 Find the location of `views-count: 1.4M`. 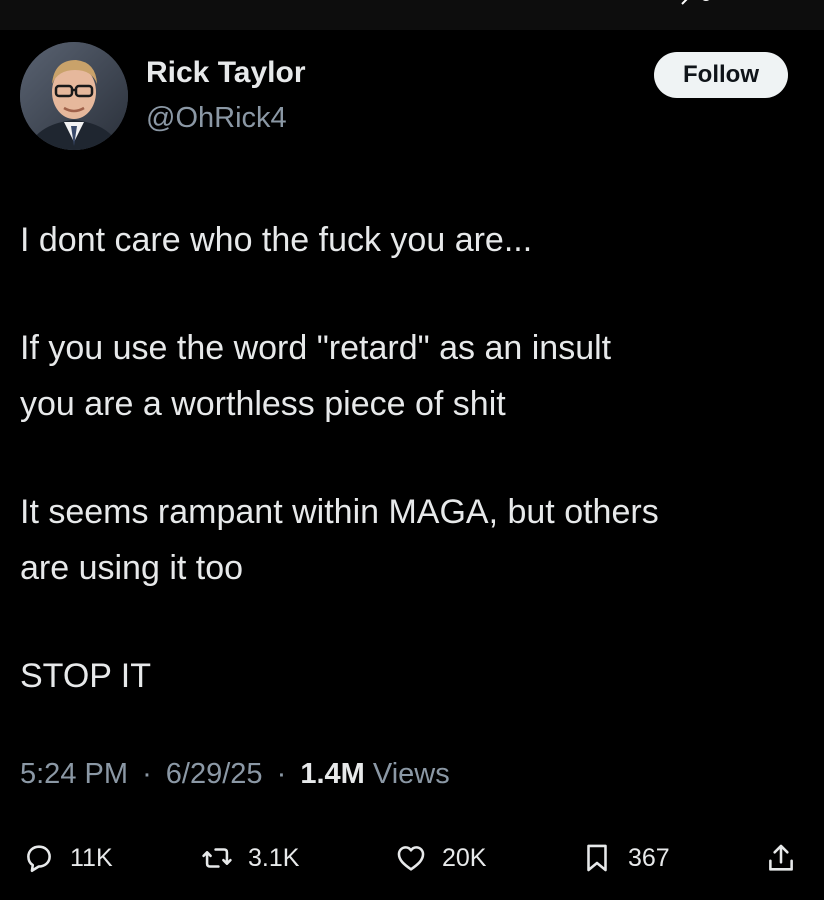

views-count: 1.4M is located at coordinates (332, 774).